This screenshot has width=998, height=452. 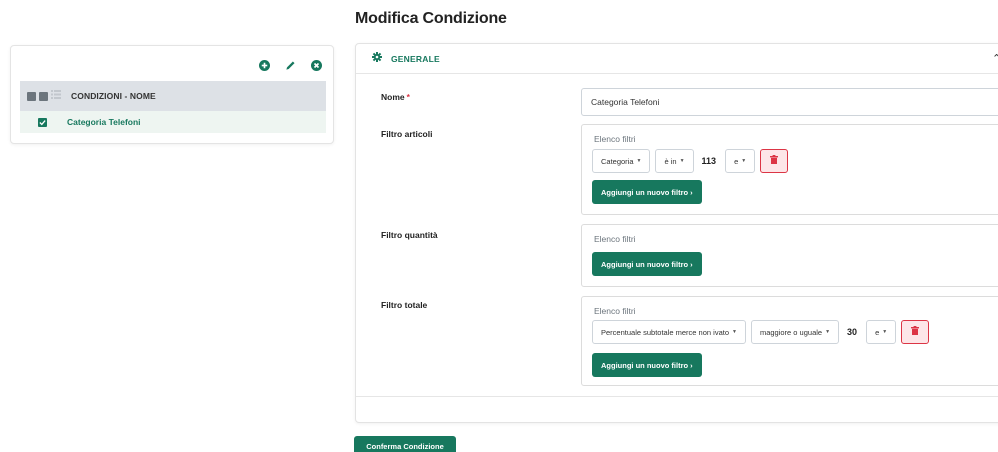 What do you see at coordinates (415, 58) in the screenshot?
I see `section-title: GENERALE` at bounding box center [415, 58].